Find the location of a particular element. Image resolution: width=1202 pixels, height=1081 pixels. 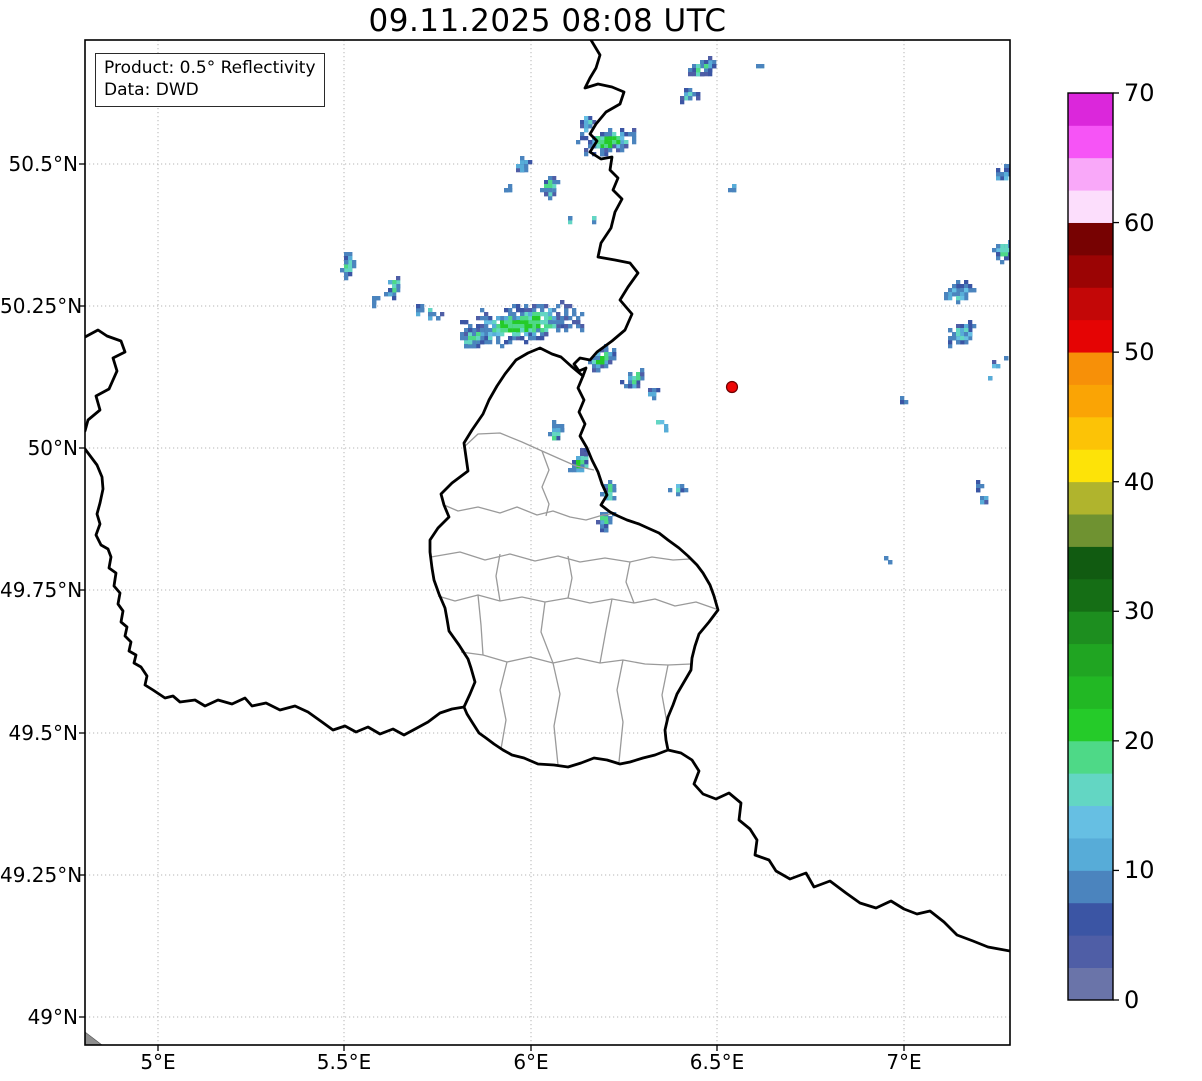

y-tick-label: 49.75°N is located at coordinates (41, 590).